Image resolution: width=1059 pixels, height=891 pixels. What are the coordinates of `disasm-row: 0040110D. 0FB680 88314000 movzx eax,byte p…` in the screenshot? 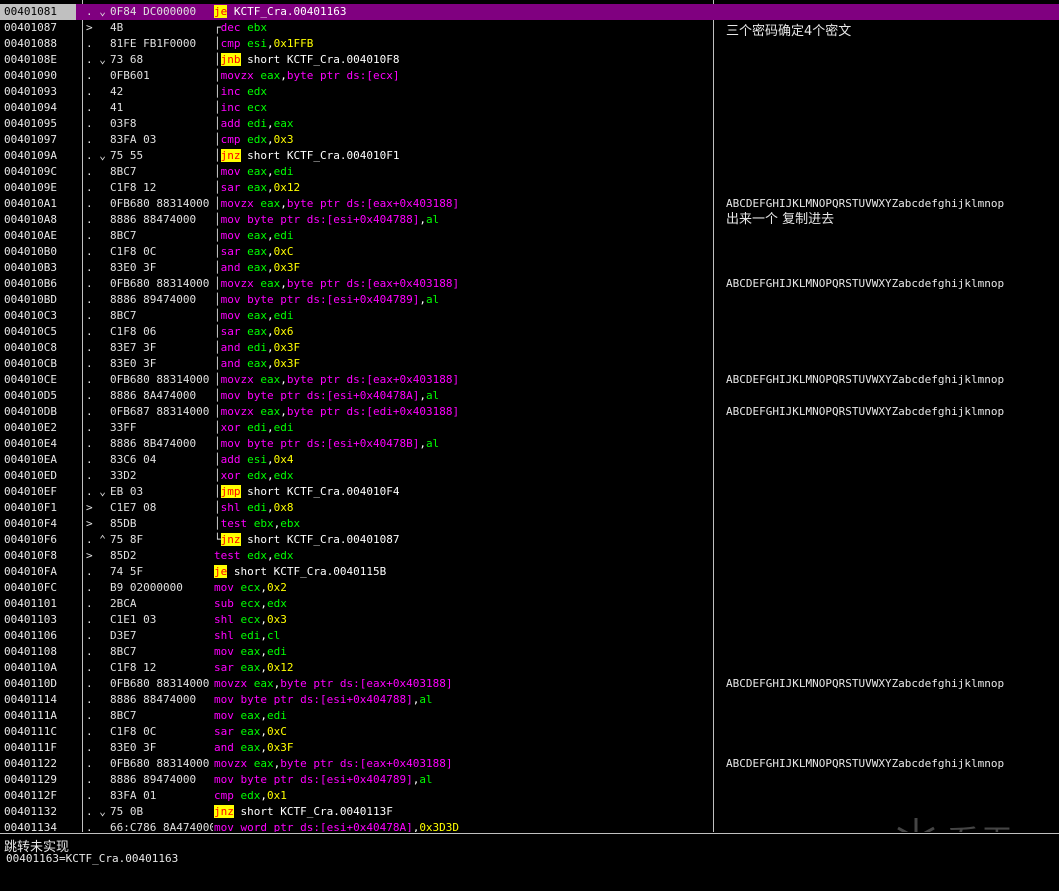 It's located at (529, 684).